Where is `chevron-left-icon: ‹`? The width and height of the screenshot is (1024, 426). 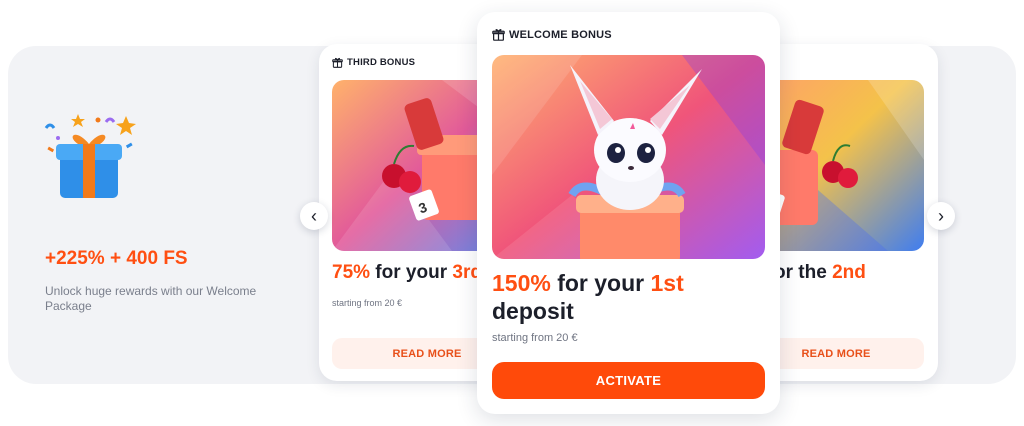 chevron-left-icon: ‹ is located at coordinates (314, 216).